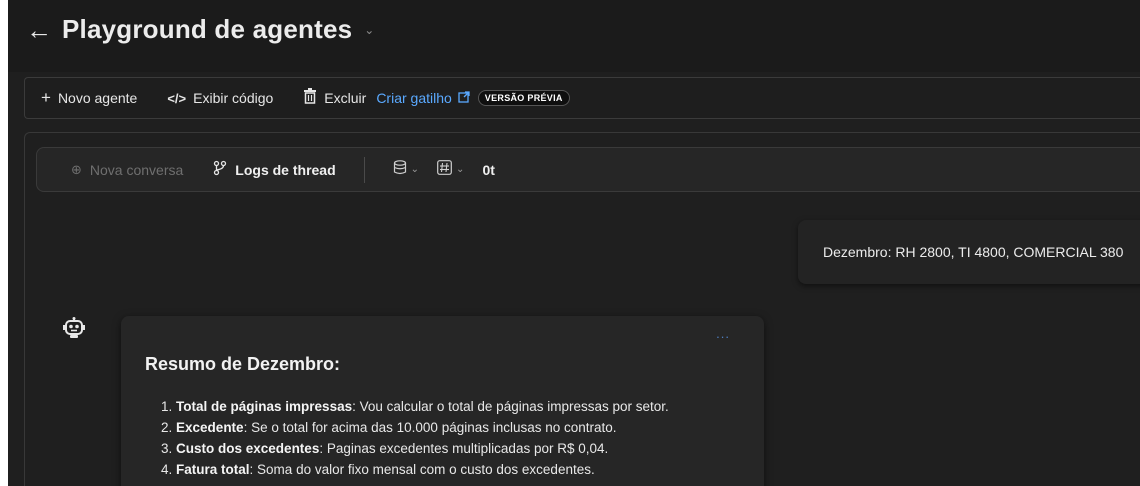  I want to click on toolbar-divider, so click(364, 169).